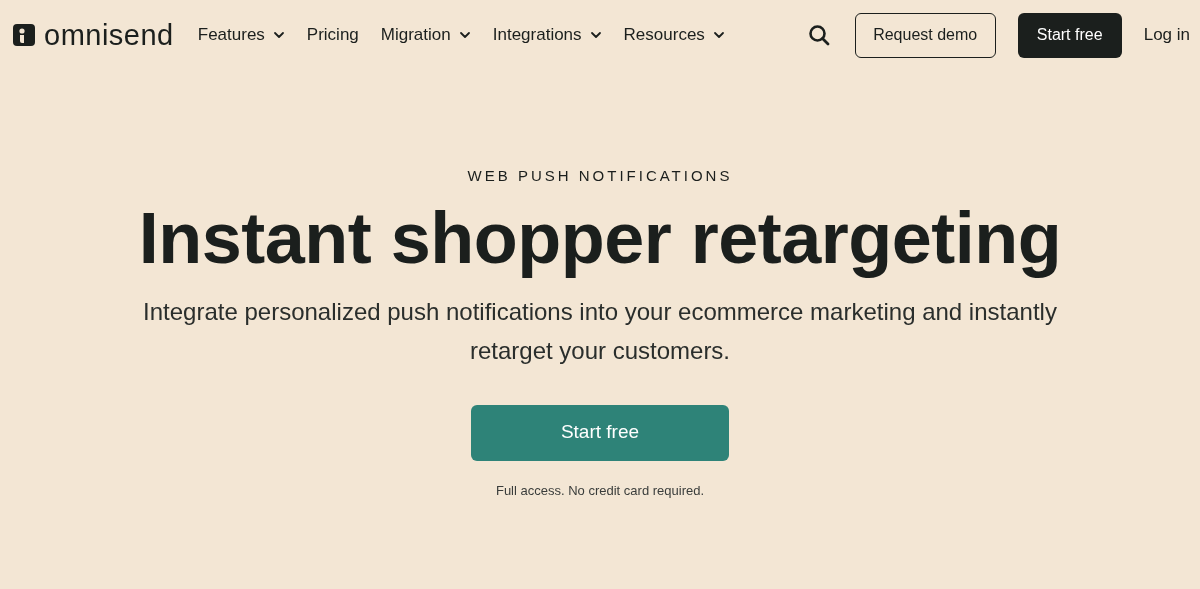 The height and width of the screenshot is (589, 1200). What do you see at coordinates (818, 35) in the screenshot?
I see `search-icon` at bounding box center [818, 35].